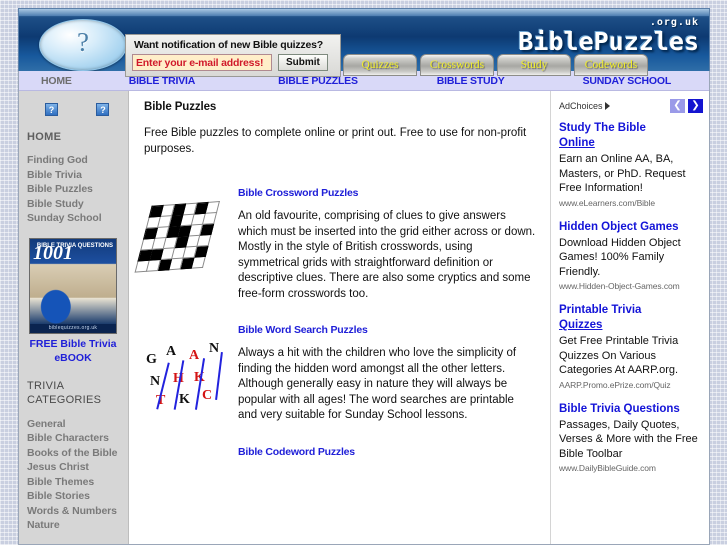 Image resolution: width=727 pixels, height=545 pixels. I want to click on category-books-of-the-bible: Books of the Bible, so click(74, 453).